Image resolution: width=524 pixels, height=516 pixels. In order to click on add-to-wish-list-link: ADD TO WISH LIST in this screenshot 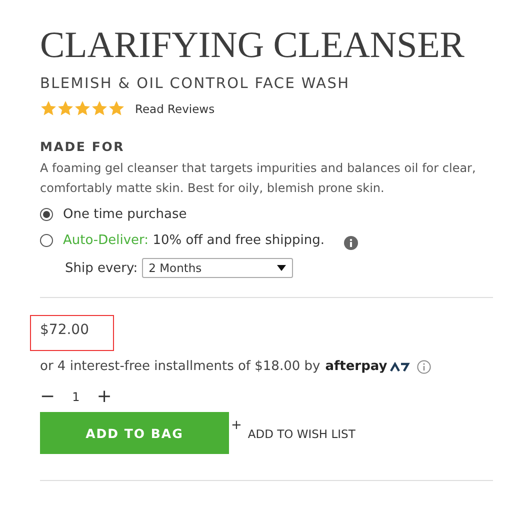, I will do `click(302, 433)`.